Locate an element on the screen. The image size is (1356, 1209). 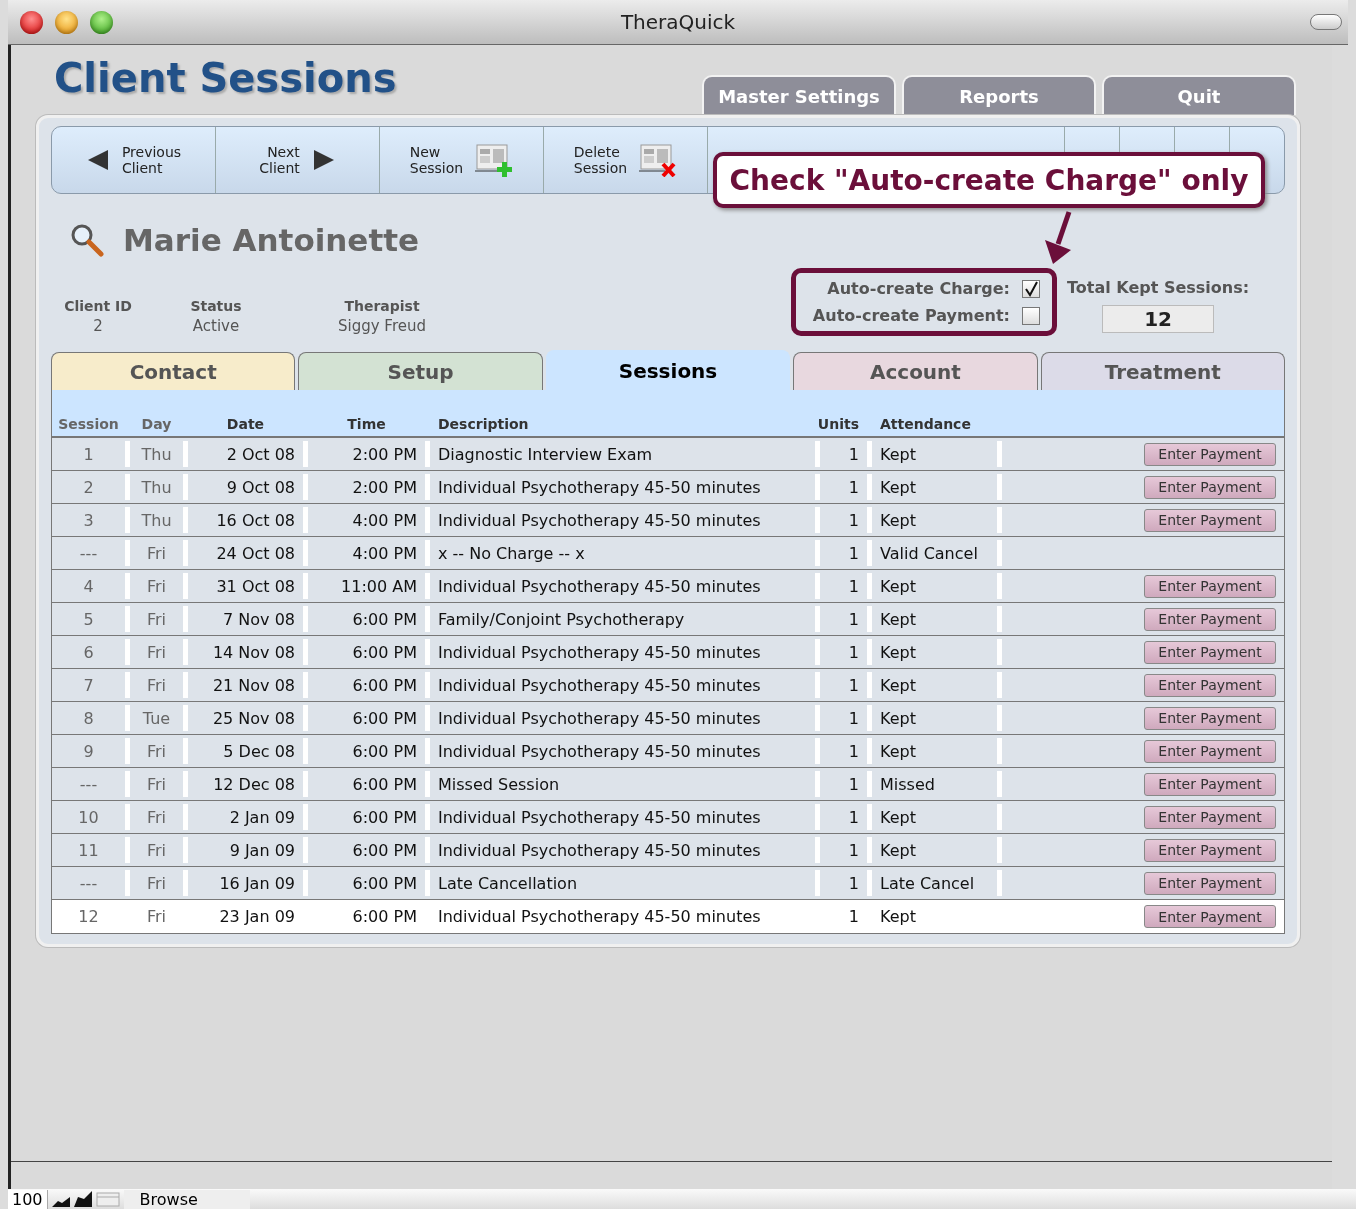
column-header: Time is located at coordinates (366, 424).